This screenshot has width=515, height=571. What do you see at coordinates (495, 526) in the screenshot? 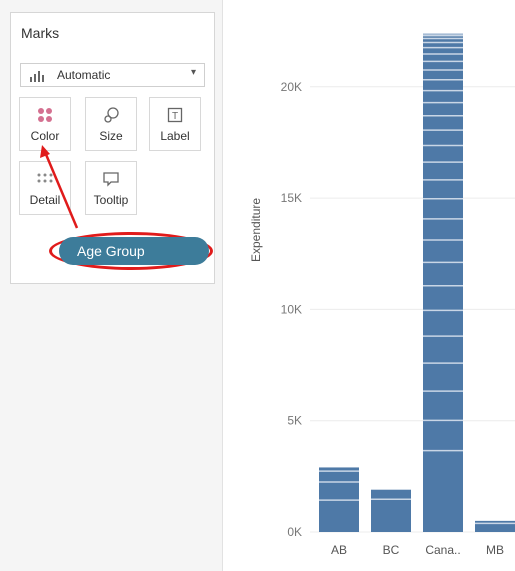
I see `bar-mb` at bounding box center [495, 526].